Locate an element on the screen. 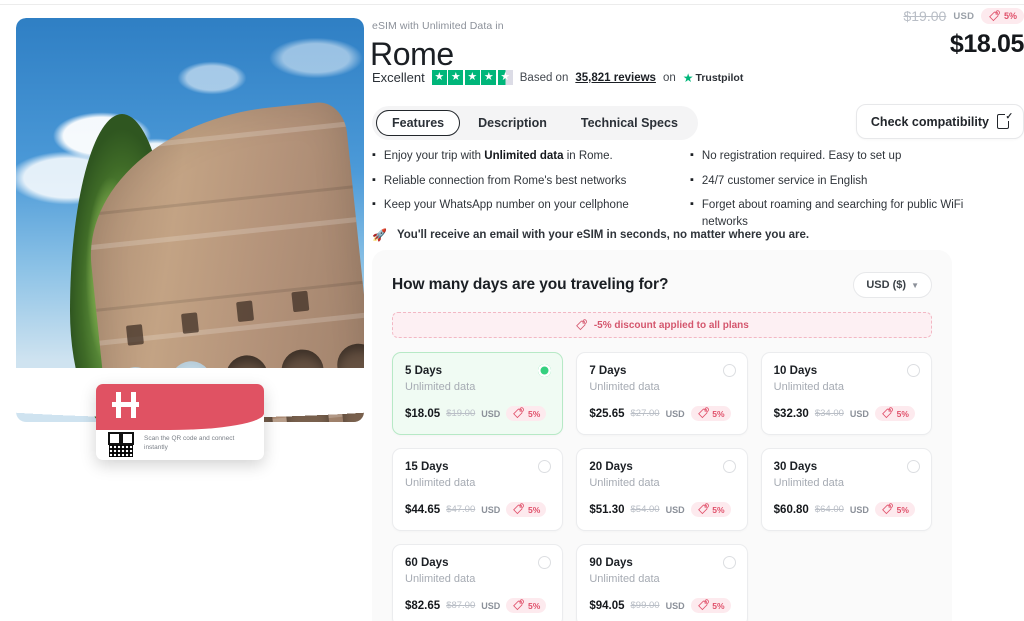  star-icon: ★ is located at coordinates (439, 77).